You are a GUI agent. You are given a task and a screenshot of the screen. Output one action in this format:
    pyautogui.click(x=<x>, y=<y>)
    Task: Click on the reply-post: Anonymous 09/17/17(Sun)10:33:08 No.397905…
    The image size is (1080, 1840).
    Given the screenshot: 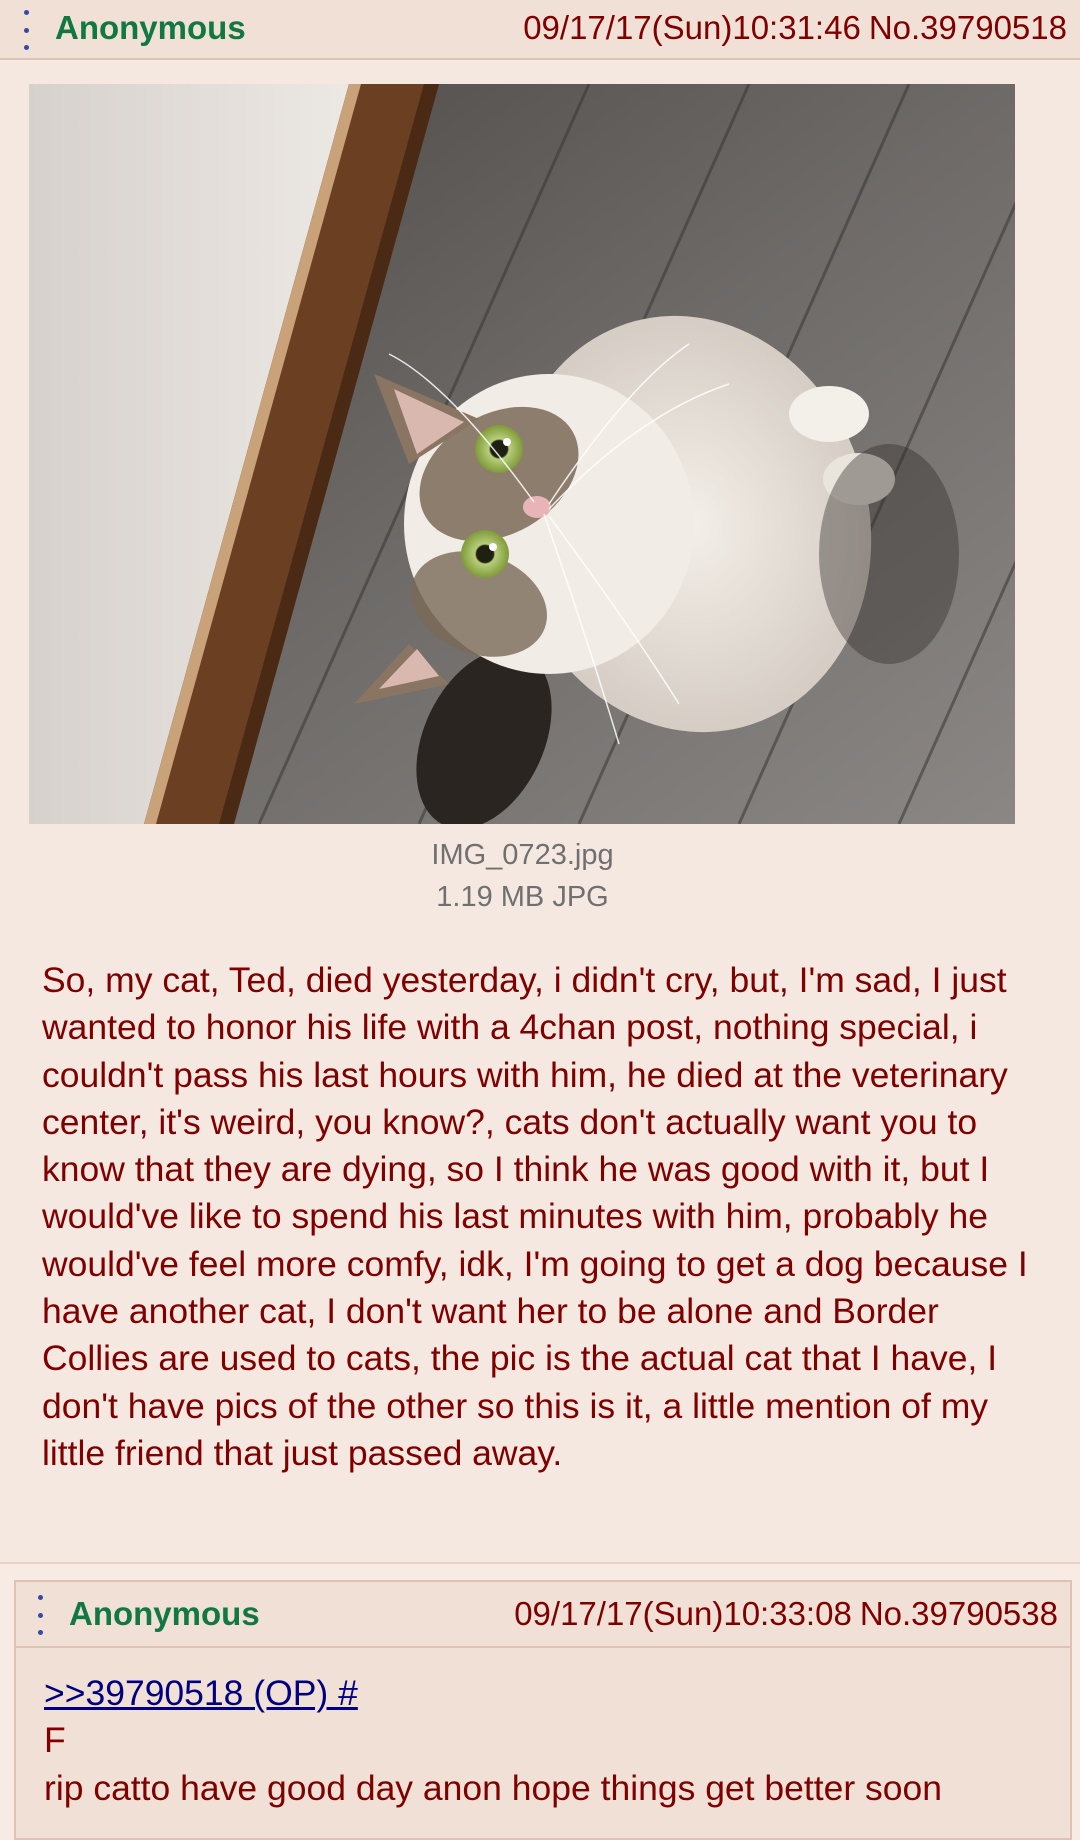 What is the action you would take?
    pyautogui.click(x=543, y=1710)
    